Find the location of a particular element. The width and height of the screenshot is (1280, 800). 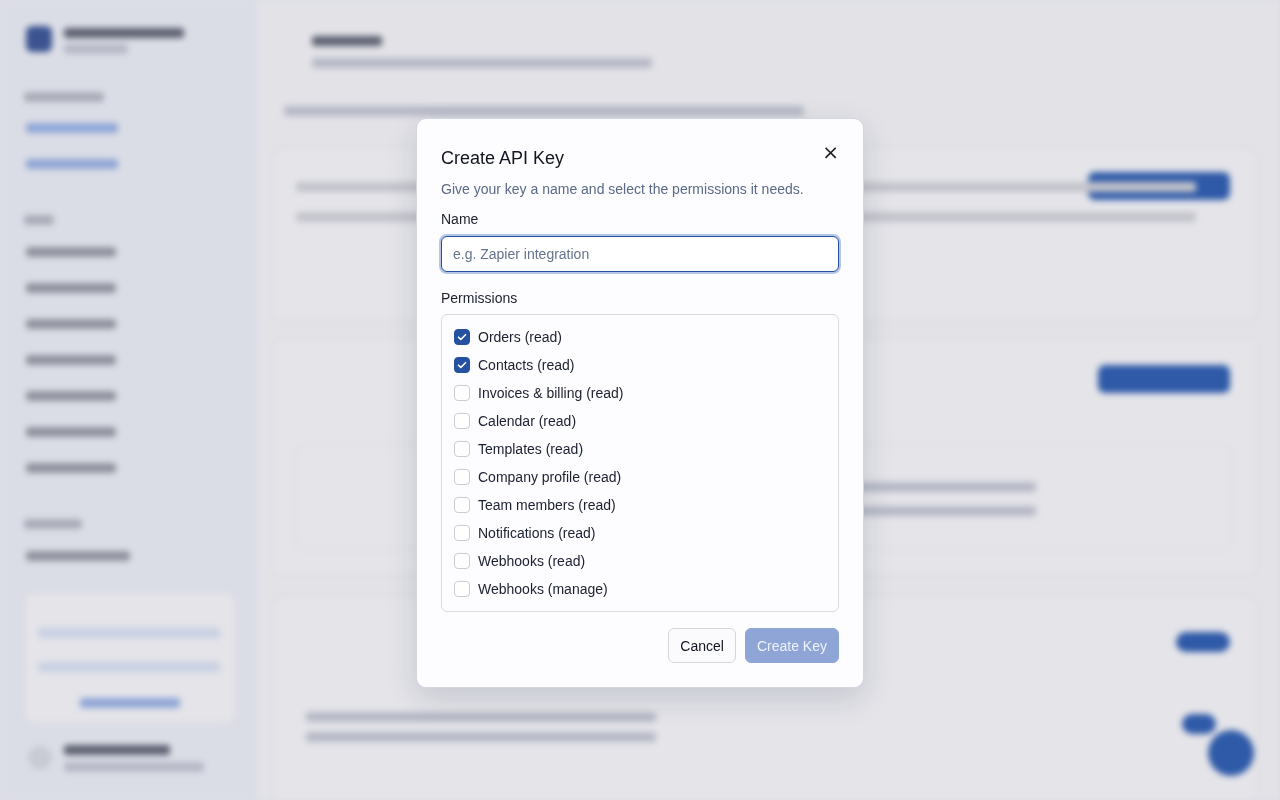

dialog-title: Create API Key is located at coordinates (503, 158).